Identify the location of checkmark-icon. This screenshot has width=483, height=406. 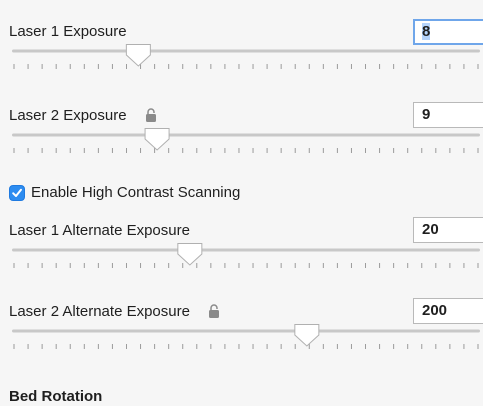
(17, 192).